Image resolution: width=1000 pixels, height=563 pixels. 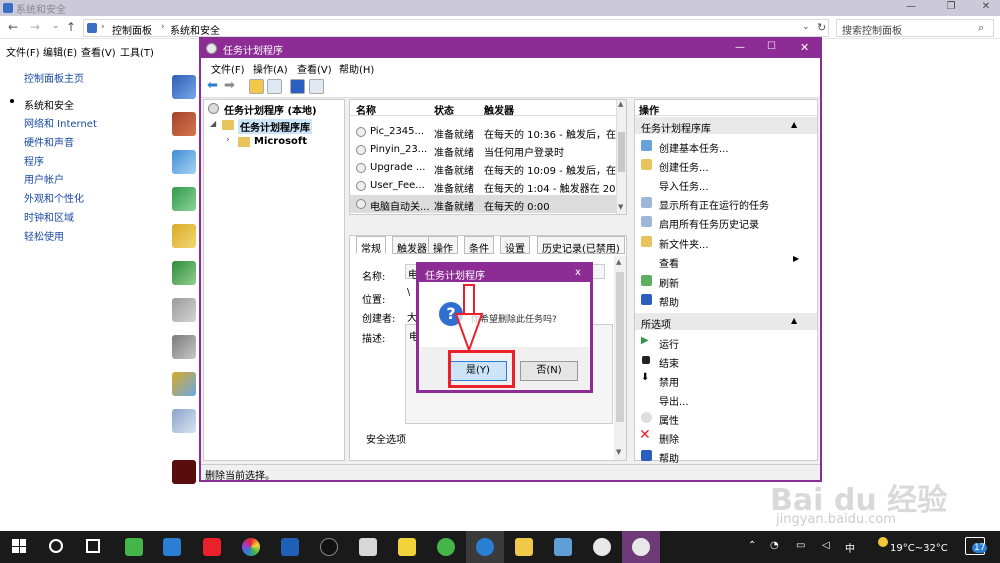 What do you see at coordinates (184, 421) in the screenshot?
I see `administrative-tools-icon` at bounding box center [184, 421].